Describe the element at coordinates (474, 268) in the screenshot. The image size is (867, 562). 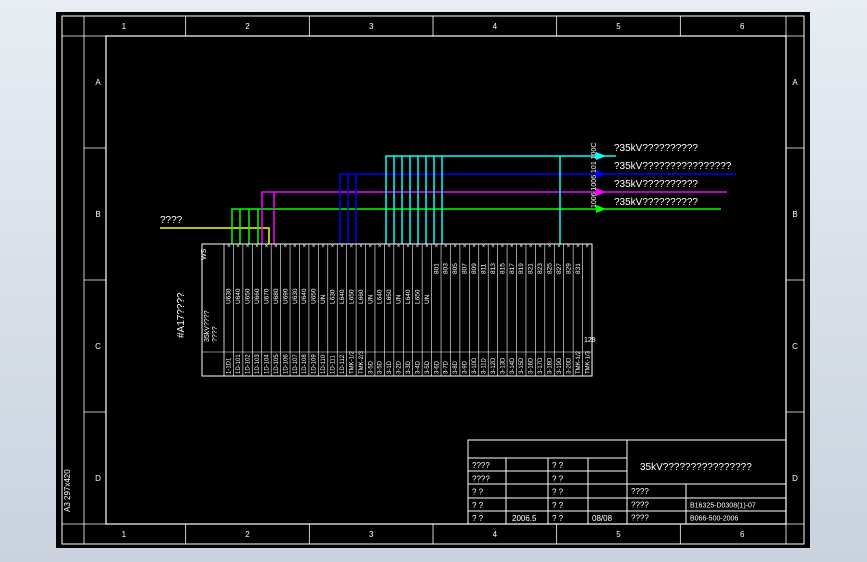
I see `terminal-right-number: 809` at that location.